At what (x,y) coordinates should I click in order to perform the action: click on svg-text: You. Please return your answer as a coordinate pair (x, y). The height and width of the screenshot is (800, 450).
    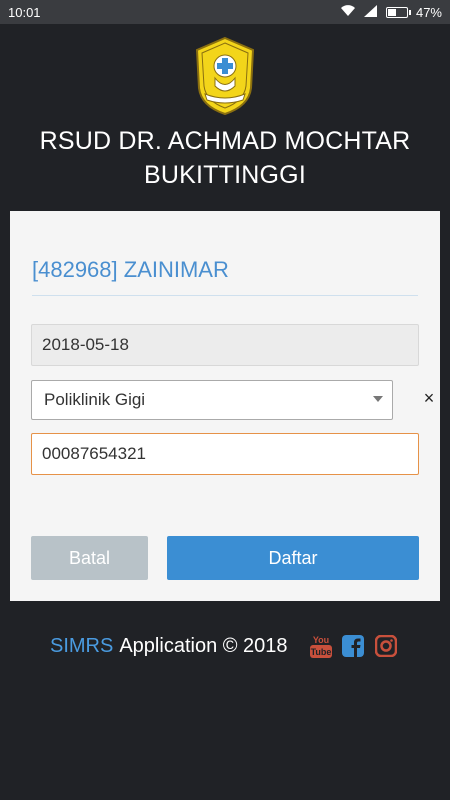
    Looking at the image, I should click on (321, 640).